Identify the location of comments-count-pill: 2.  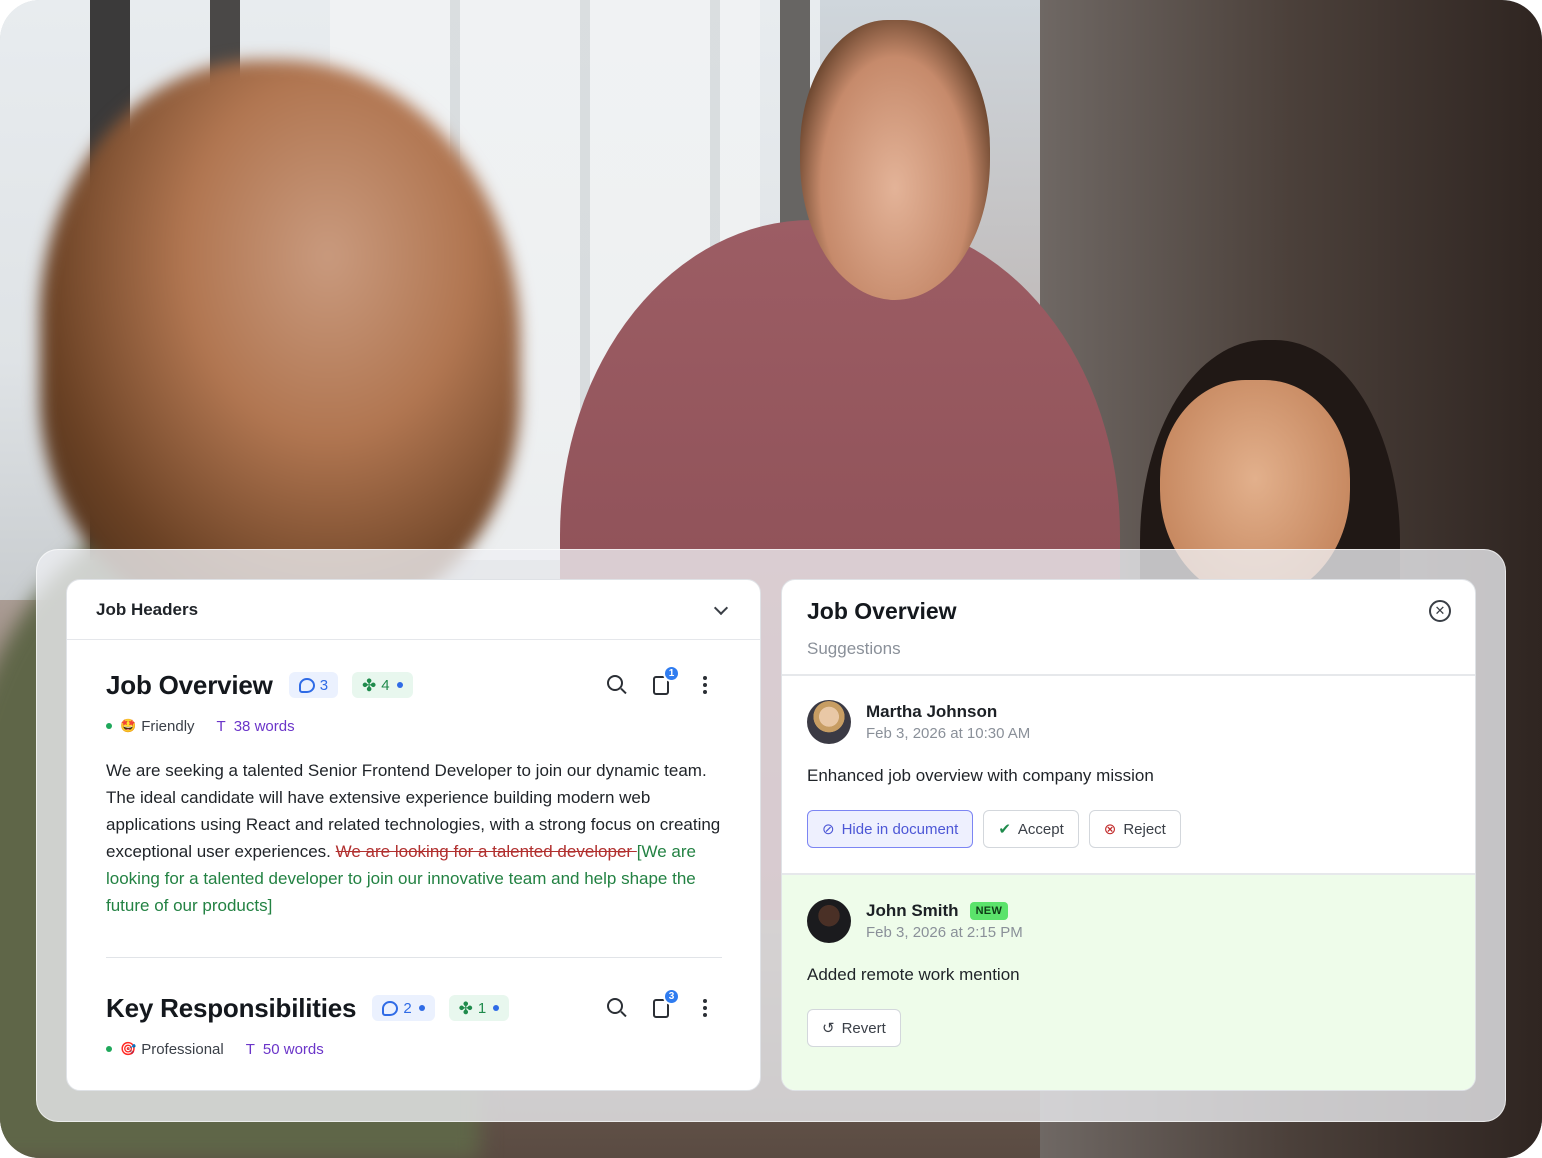
(403, 1008).